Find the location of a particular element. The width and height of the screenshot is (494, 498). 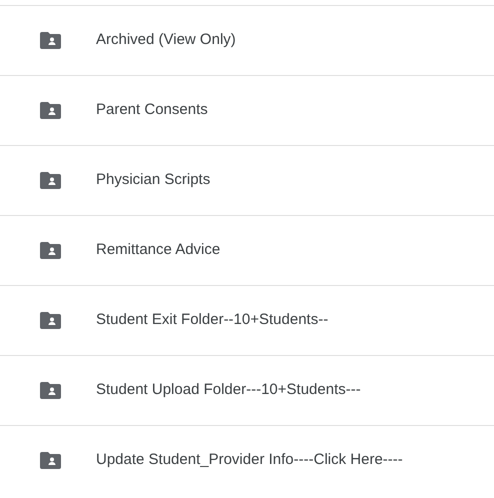

folder-name: Physician Scripts is located at coordinates (153, 180).